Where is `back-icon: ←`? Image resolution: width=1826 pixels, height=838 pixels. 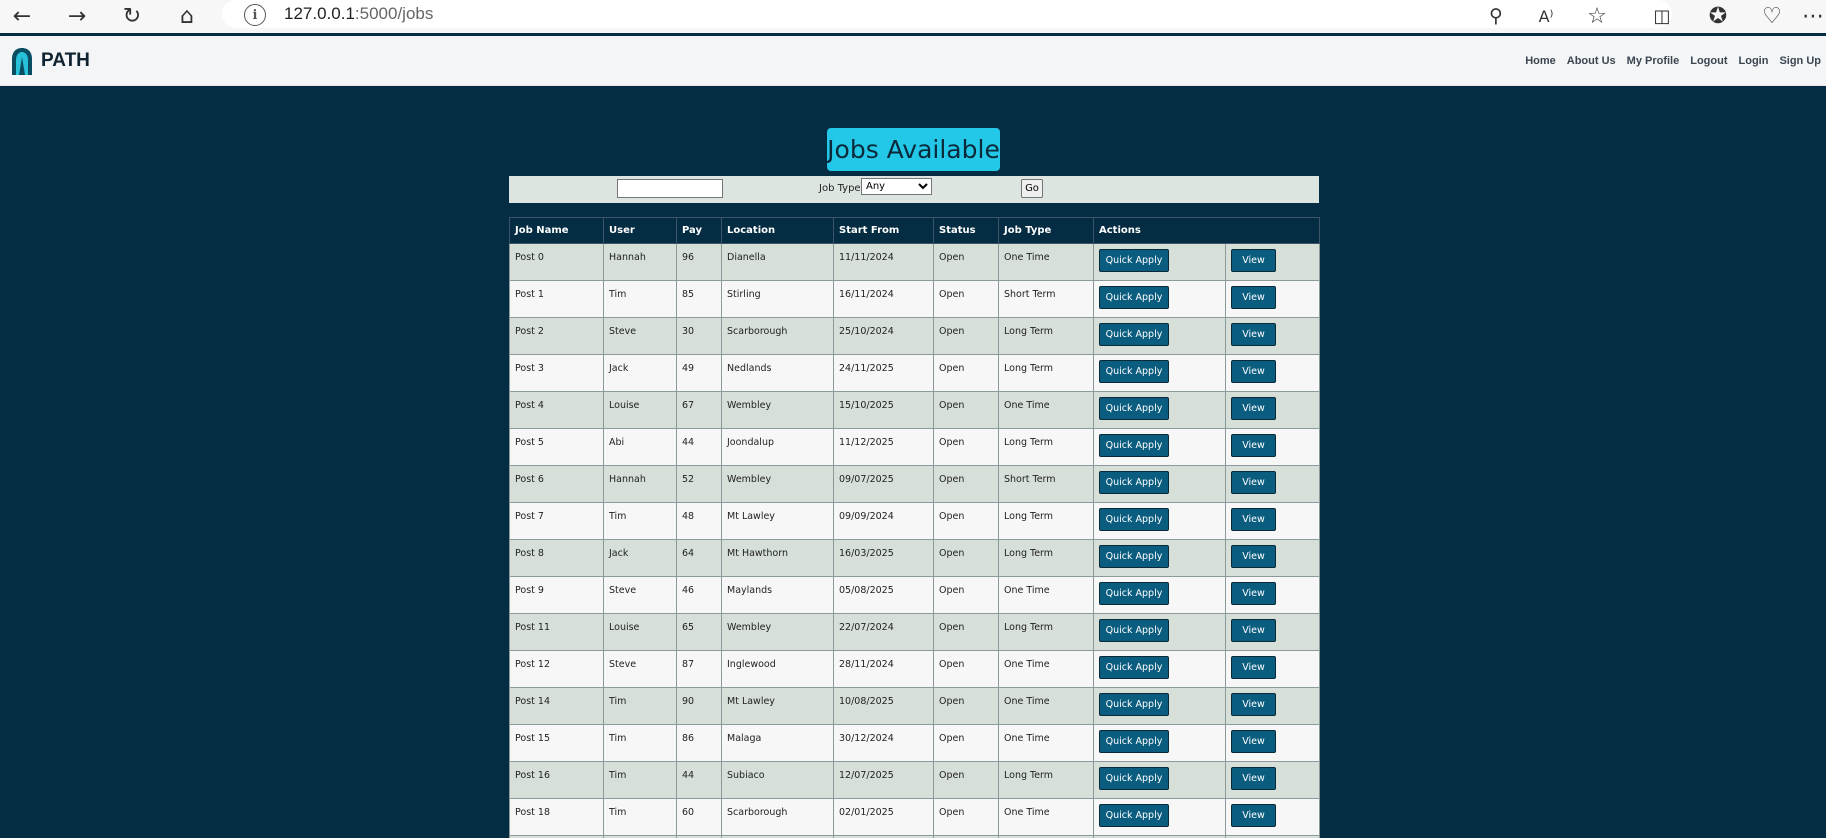
back-icon: ← is located at coordinates (22, 16).